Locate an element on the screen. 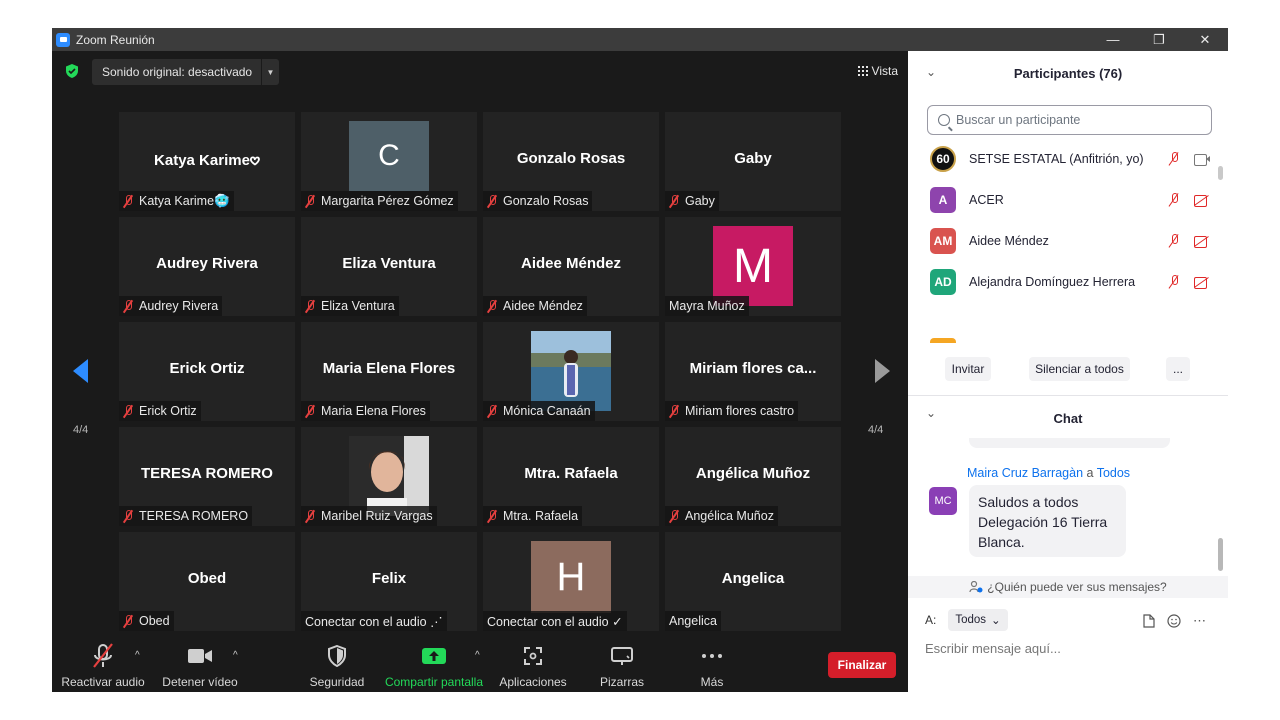 The image size is (1280, 720). invite-button: Invitar is located at coordinates (968, 369).